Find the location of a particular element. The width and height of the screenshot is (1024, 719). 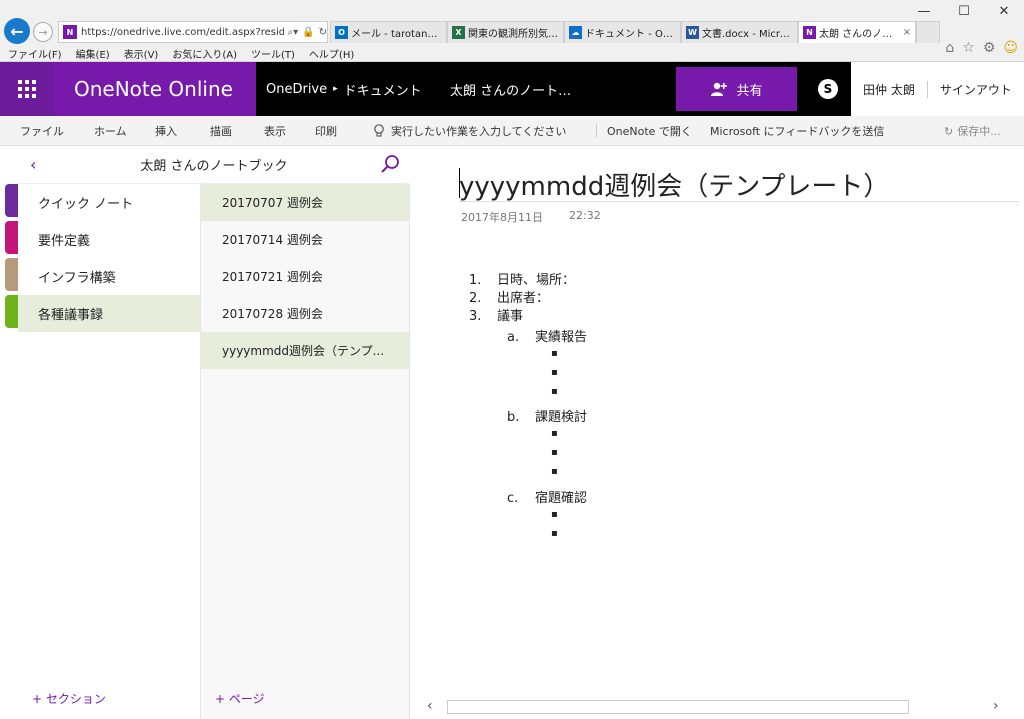

sign-out-link: サインアウト is located at coordinates (970, 89).